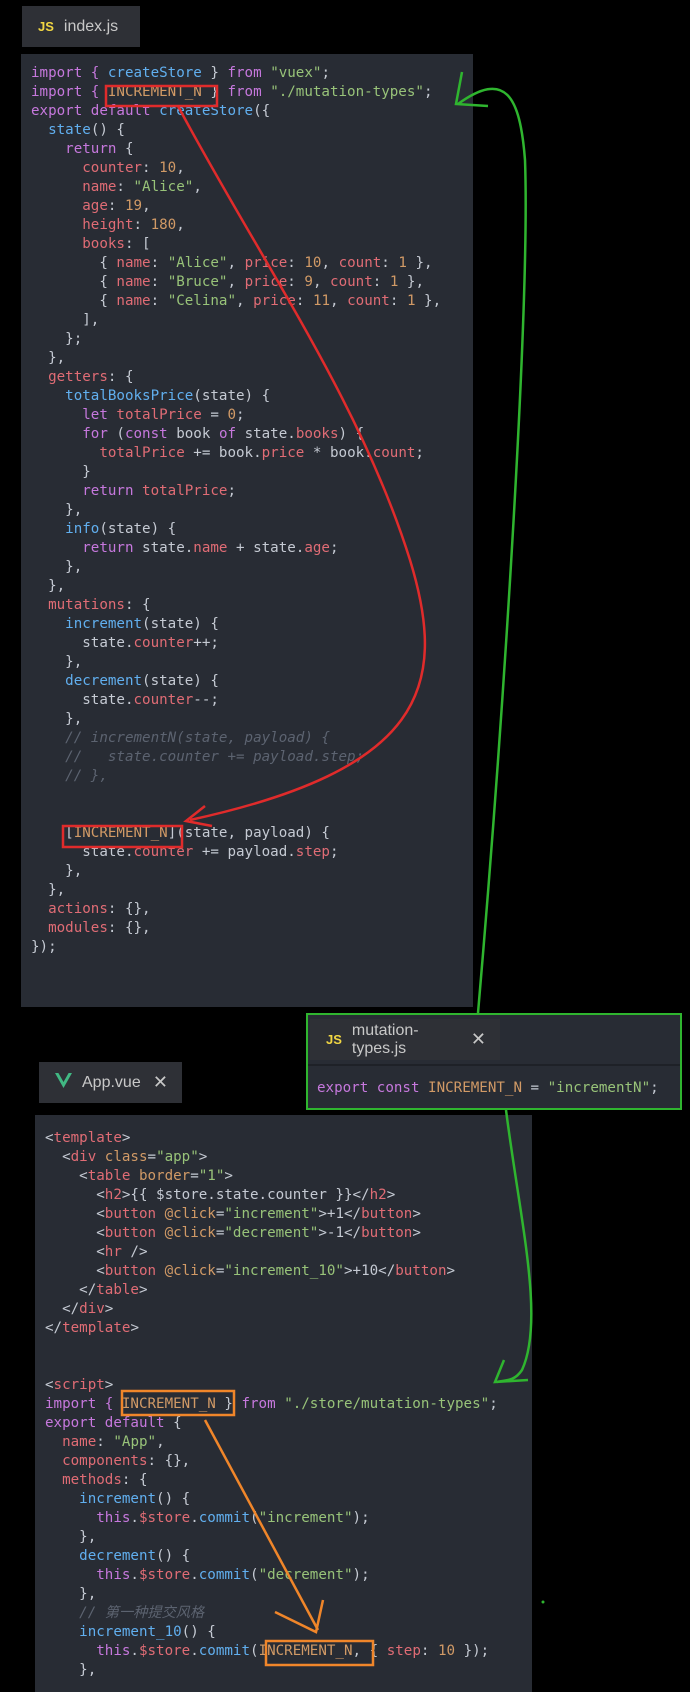 This screenshot has height=1692, width=690. Describe the element at coordinates (338, 453) in the screenshot. I see `code-token: * book.` at that location.